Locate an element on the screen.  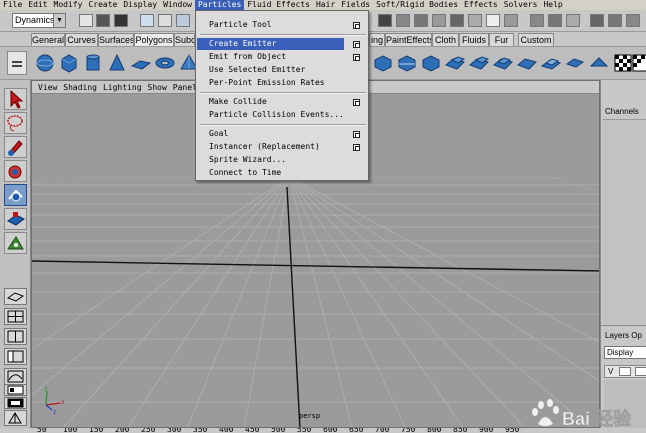
select-object-icon is located at coordinates (165, 20).